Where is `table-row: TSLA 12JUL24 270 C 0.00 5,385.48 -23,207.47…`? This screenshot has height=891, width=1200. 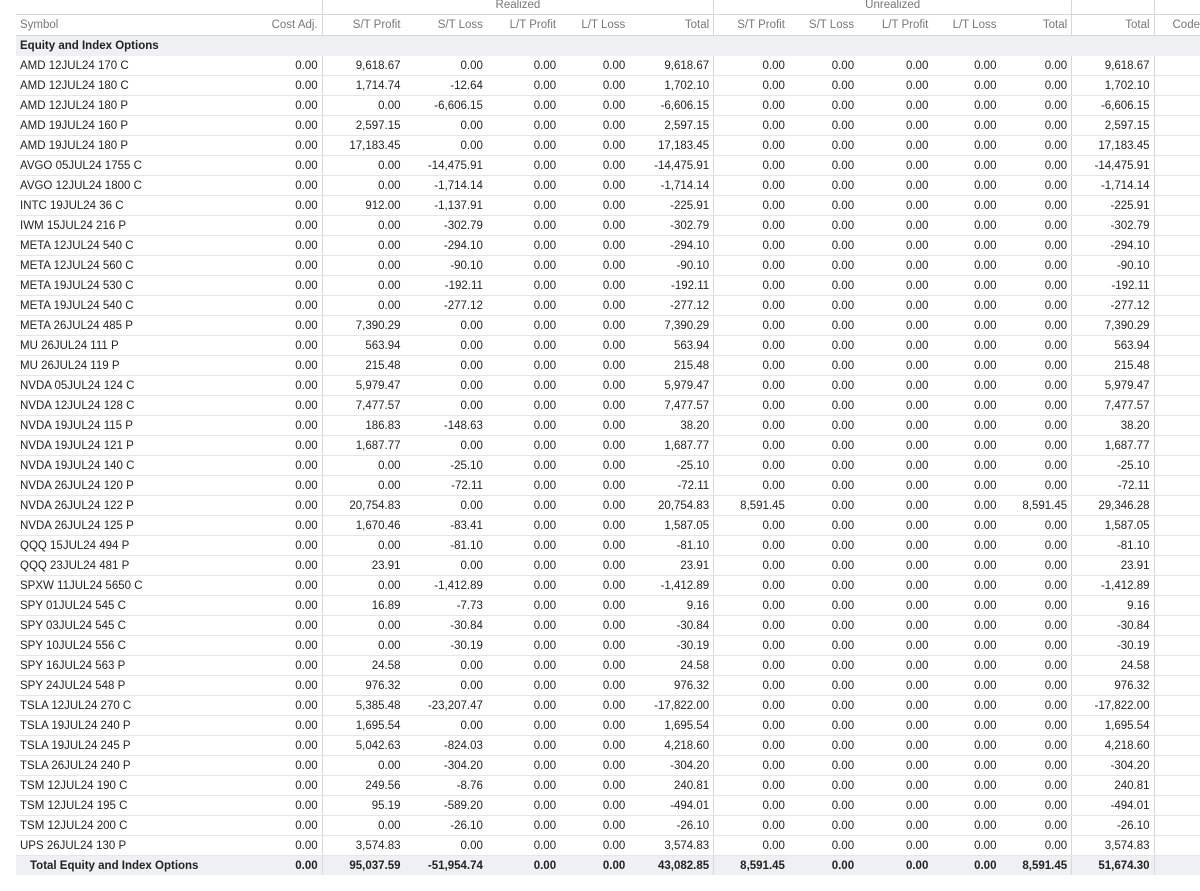 table-row: TSLA 12JUL24 270 C 0.00 5,385.48 -23,207.47… is located at coordinates (608, 705).